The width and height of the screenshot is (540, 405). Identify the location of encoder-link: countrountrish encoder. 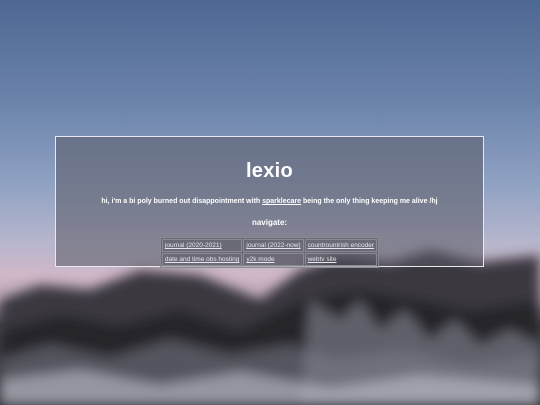
(341, 245).